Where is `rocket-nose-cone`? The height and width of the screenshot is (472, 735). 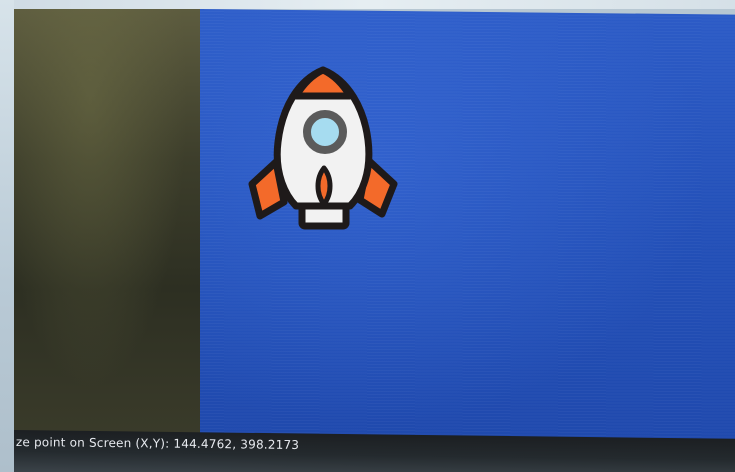 rocket-nose-cone is located at coordinates (323, 83).